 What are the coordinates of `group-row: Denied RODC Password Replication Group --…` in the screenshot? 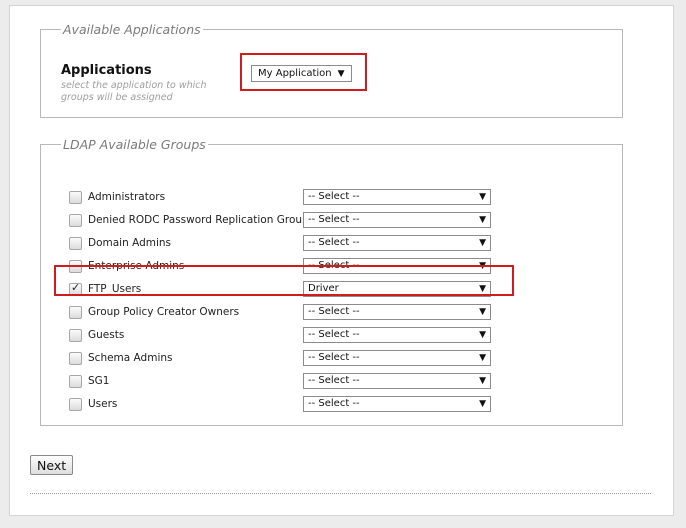 It's located at (331, 221).